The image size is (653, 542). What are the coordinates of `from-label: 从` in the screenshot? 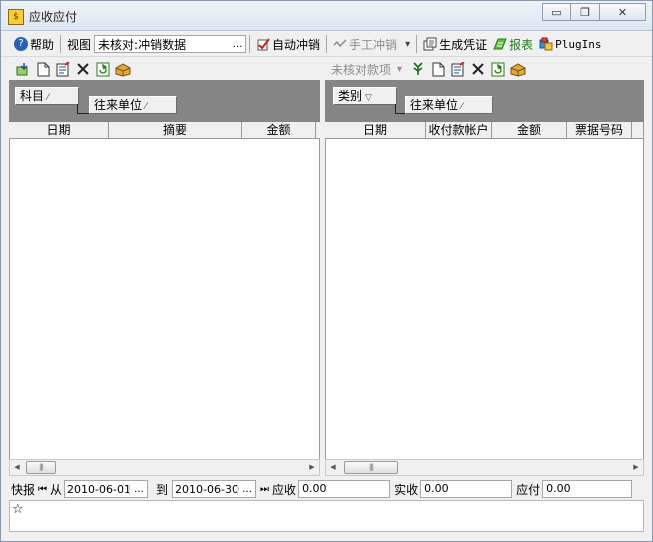 It's located at (56, 489).